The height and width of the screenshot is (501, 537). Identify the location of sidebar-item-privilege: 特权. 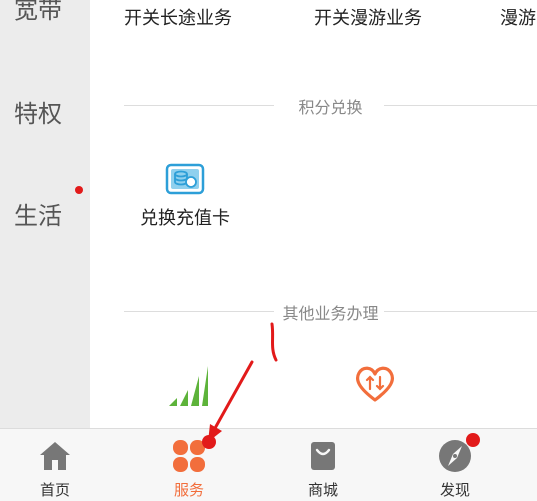
(45, 111).